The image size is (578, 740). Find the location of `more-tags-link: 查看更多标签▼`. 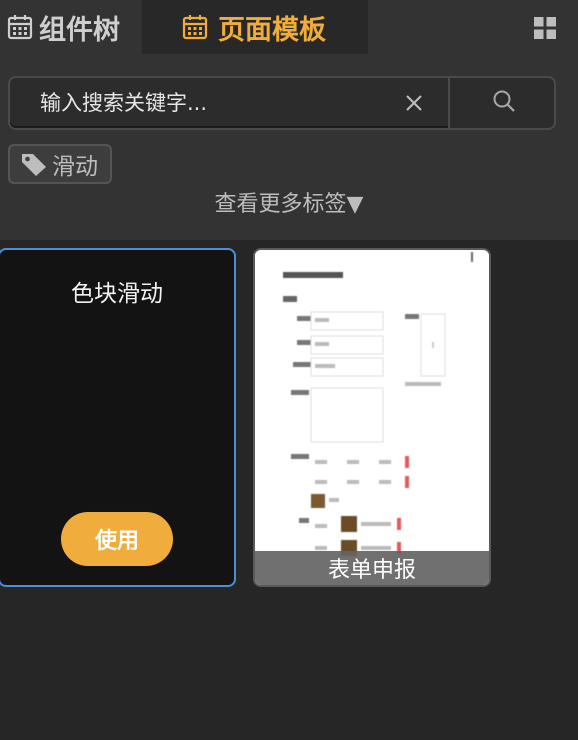

more-tags-link: 查看更多标签▼ is located at coordinates (289, 202).